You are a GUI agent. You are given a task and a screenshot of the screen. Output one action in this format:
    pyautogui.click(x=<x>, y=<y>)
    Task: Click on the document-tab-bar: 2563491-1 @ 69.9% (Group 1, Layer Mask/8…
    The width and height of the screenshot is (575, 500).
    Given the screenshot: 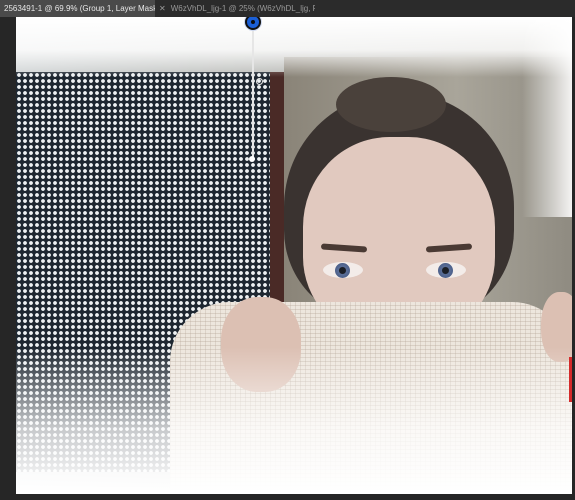 What is the action you would take?
    pyautogui.click(x=287, y=9)
    